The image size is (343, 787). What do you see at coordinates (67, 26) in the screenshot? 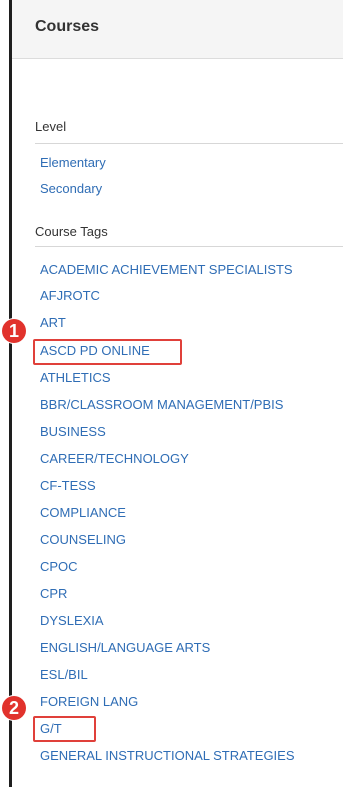
I see `page-title: Courses` at bounding box center [67, 26].